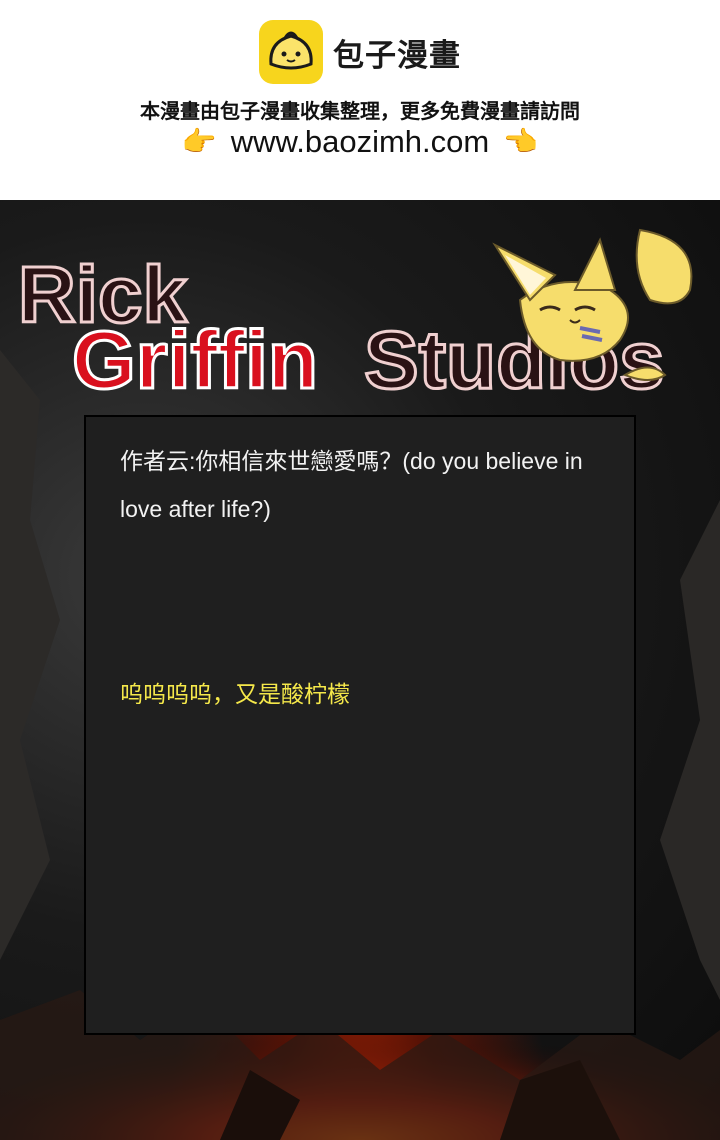  I want to click on site-url-link: www.baozimh.com, so click(360, 142).